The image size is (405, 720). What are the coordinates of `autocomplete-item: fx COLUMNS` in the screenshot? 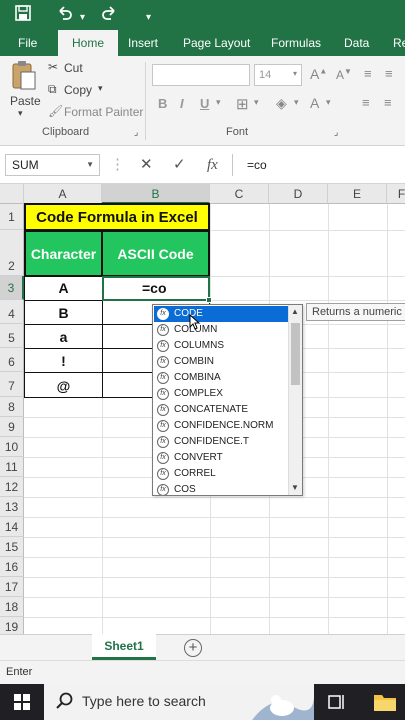 It's located at (221, 346).